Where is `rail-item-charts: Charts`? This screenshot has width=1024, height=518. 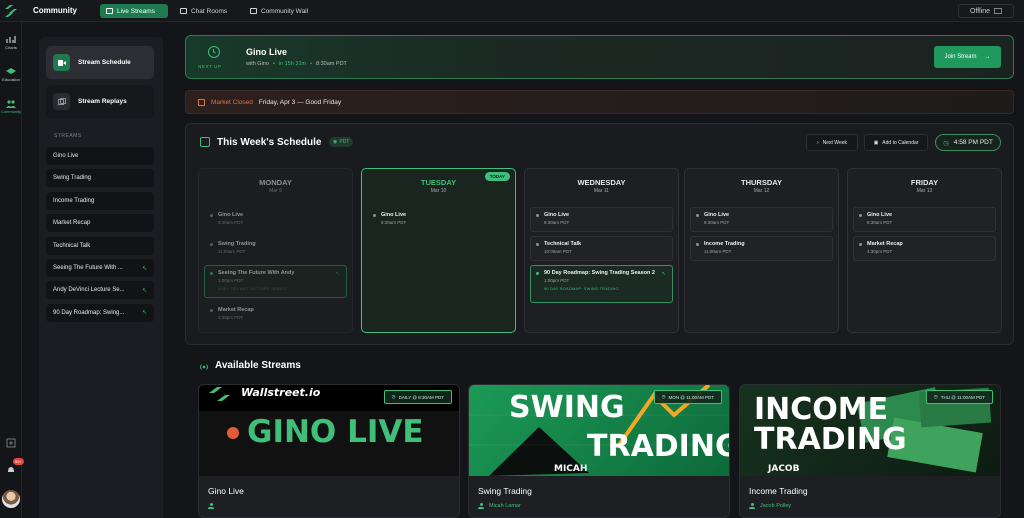
rail-item-charts: Charts is located at coordinates (11, 42).